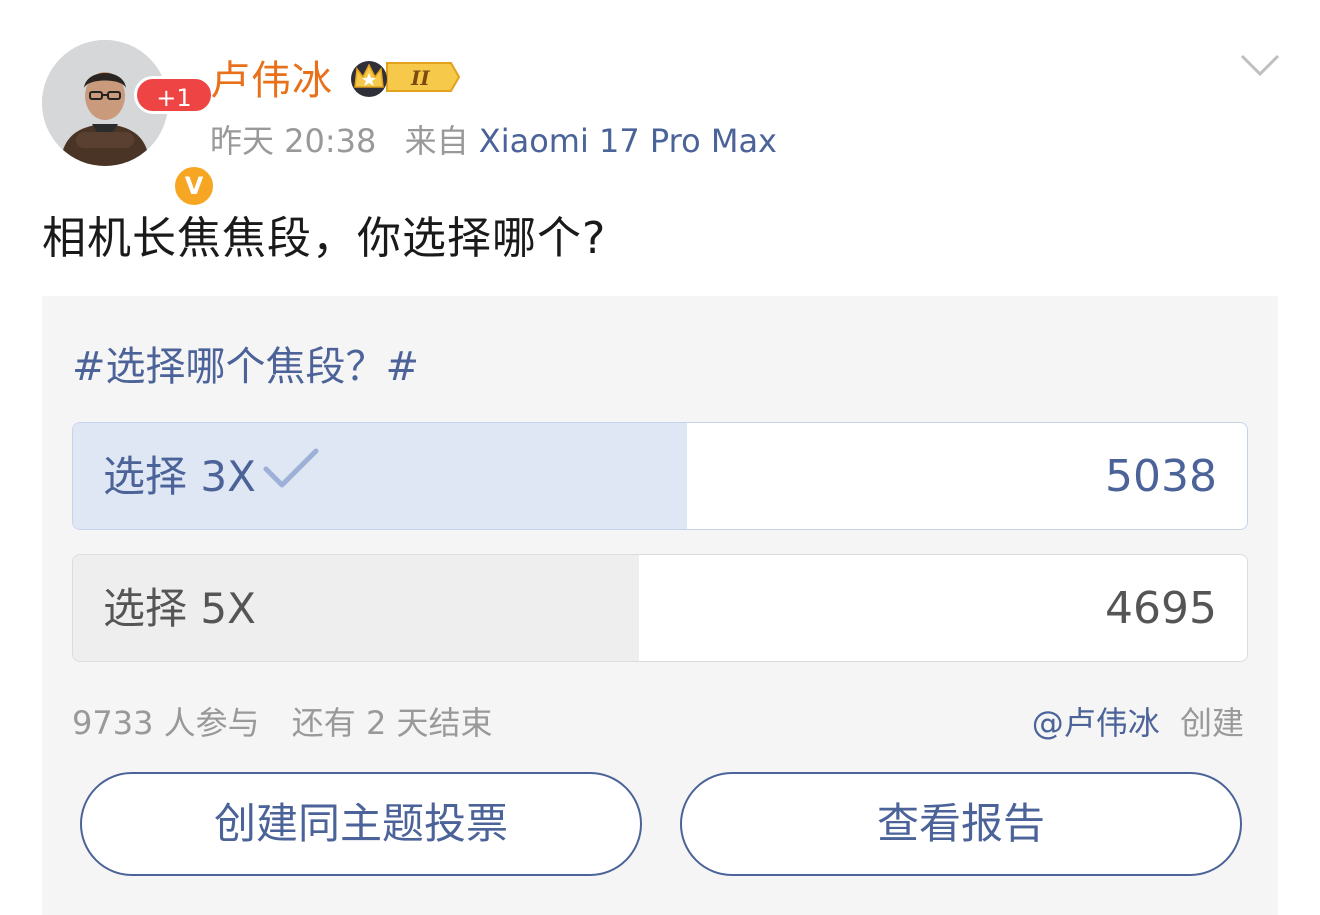  I want to click on chevron-down-icon, so click(1260, 64).